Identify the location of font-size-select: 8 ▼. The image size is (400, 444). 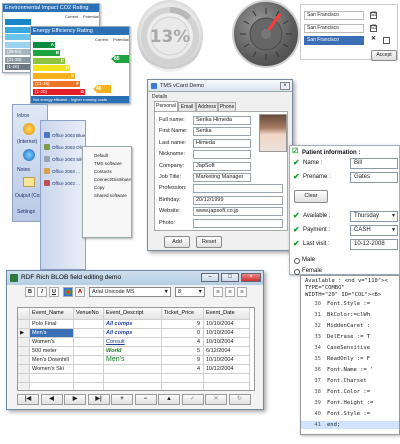
(190, 292).